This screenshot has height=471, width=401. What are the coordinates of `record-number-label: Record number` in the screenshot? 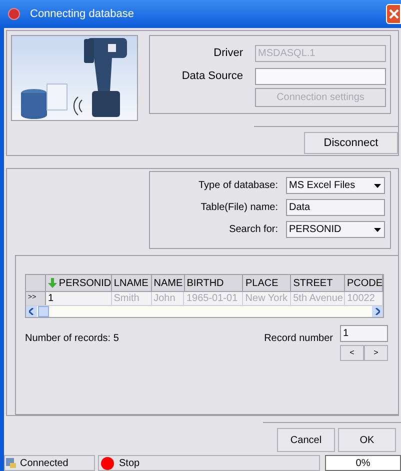 It's located at (298, 339).